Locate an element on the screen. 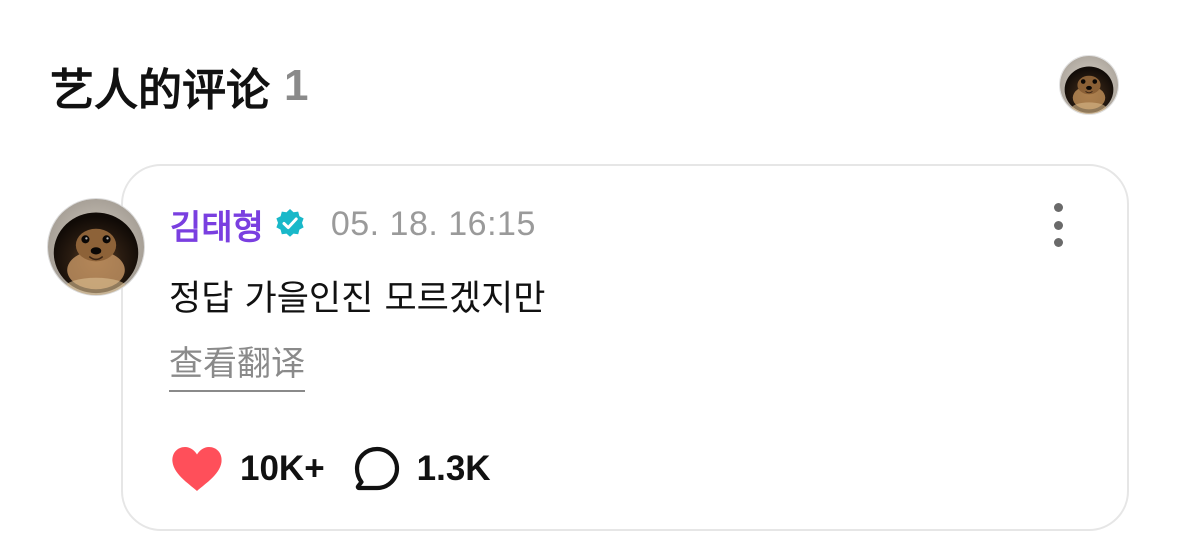 The height and width of the screenshot is (547, 1179). section-title: 艺人的评论 is located at coordinates (160, 90).